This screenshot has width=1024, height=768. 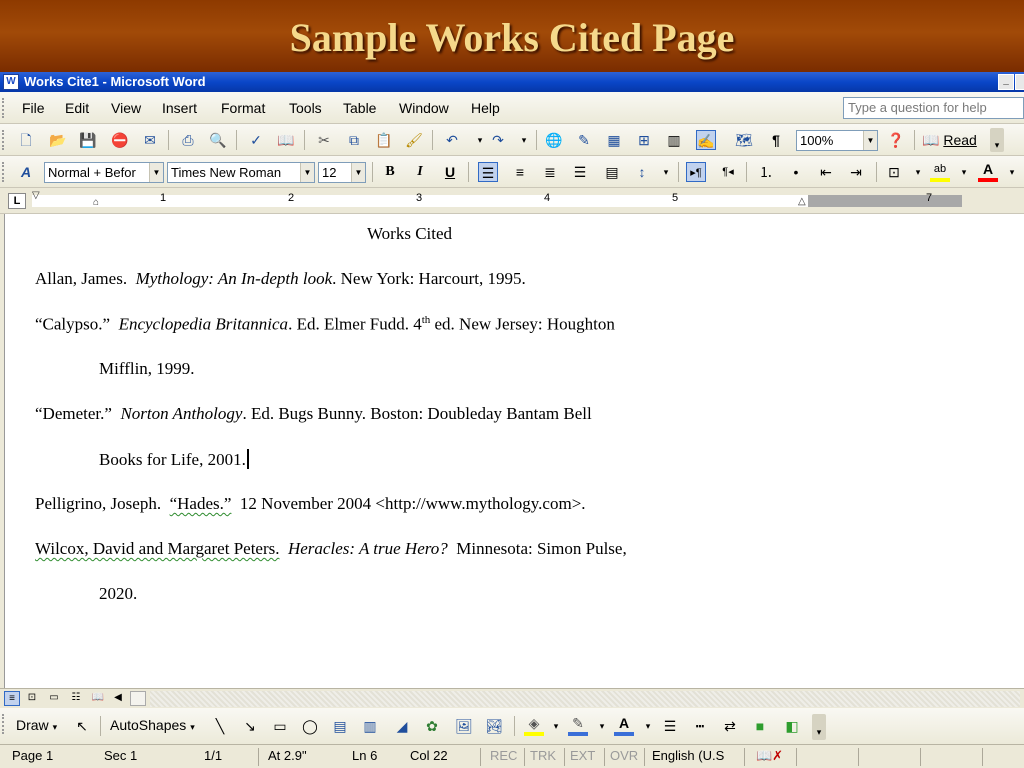 I want to click on tables-borders-icon: ✎, so click(x=584, y=140).